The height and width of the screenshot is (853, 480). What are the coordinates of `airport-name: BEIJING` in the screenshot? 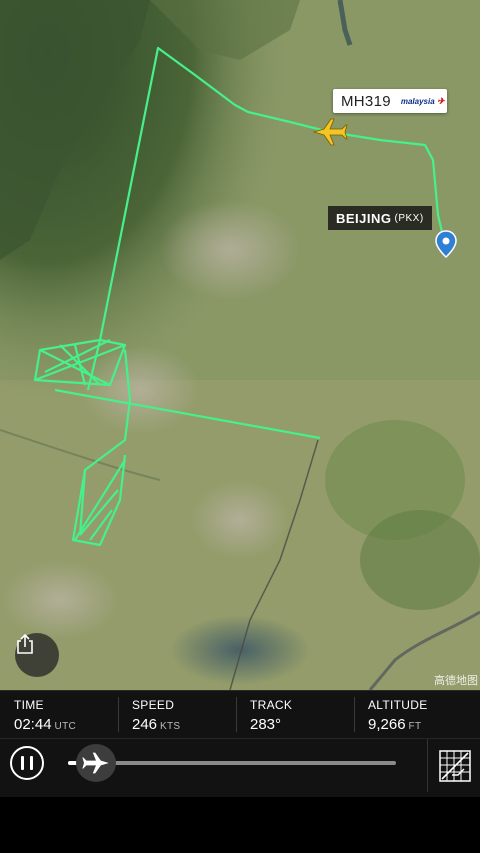 It's located at (364, 218).